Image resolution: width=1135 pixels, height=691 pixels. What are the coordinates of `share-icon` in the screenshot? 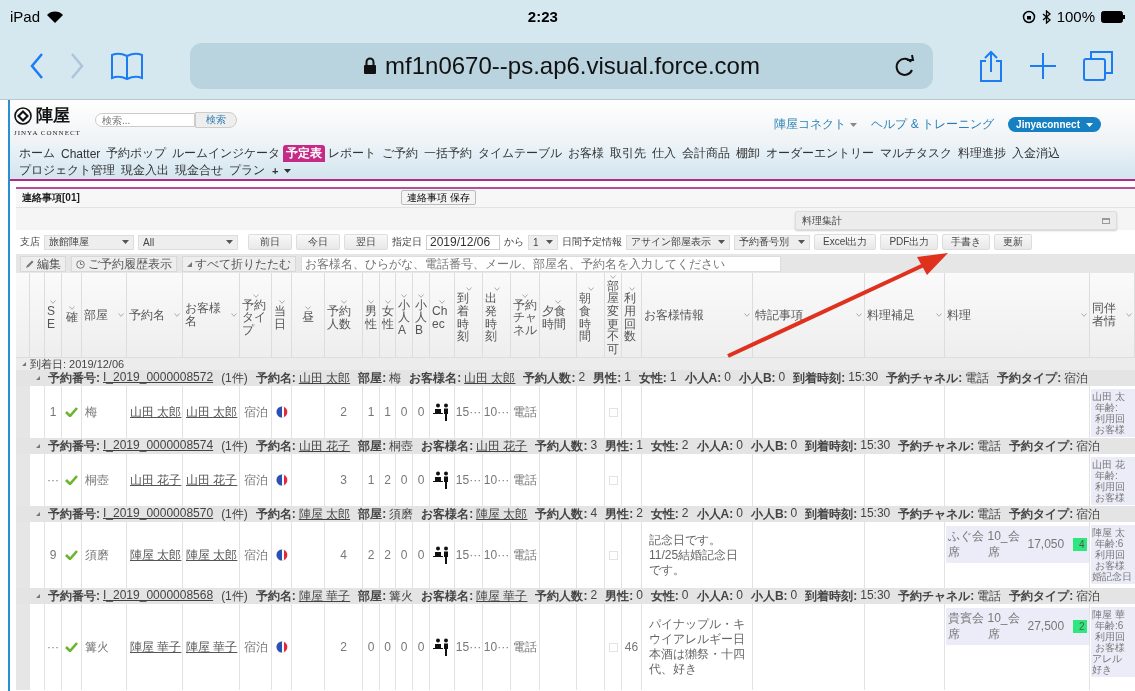 It's located at (991, 66).